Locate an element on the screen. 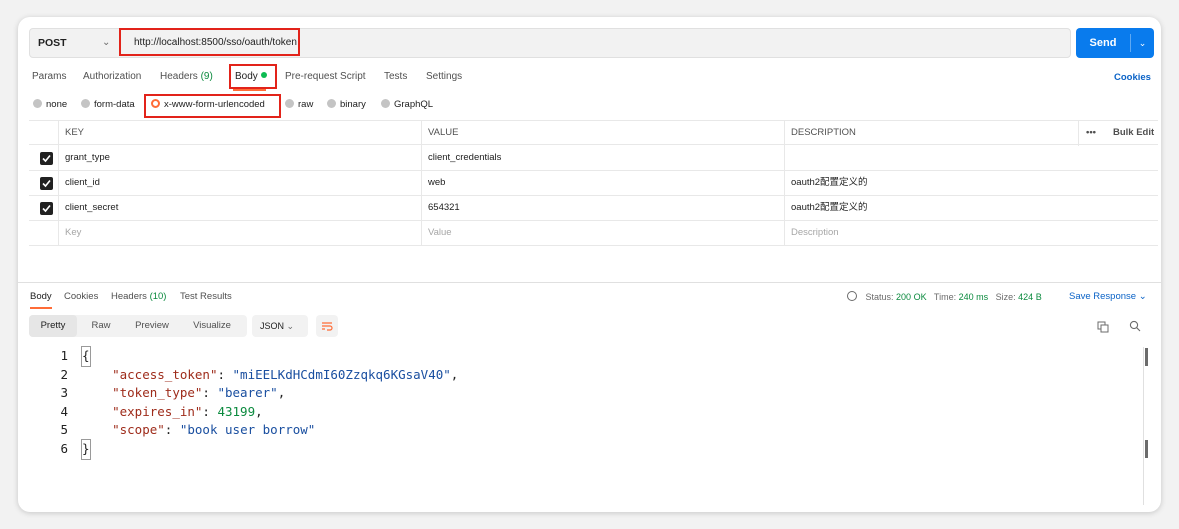 This screenshot has height=529, width=1179. view-mode-toggle: Pretty Raw Preview Visualize is located at coordinates (138, 326).